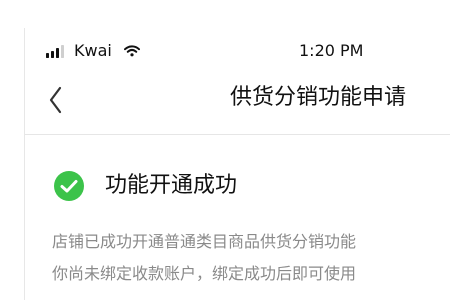 The height and width of the screenshot is (300, 450). What do you see at coordinates (204, 273) in the screenshot?
I see `description-line-2: 你尚未绑定收款账户，绑定成功后即可使用` at bounding box center [204, 273].